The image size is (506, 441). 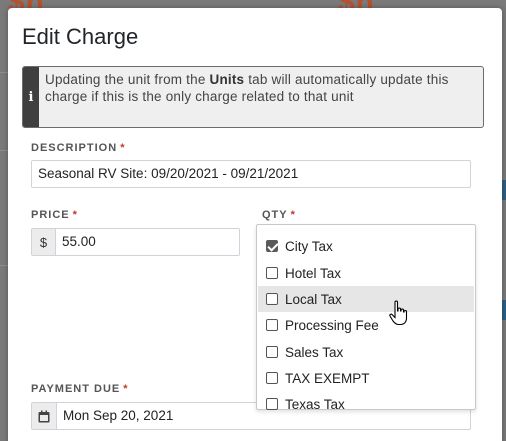 I want to click on tax-option-processing-fee: Processing Fee, so click(x=366, y=325).